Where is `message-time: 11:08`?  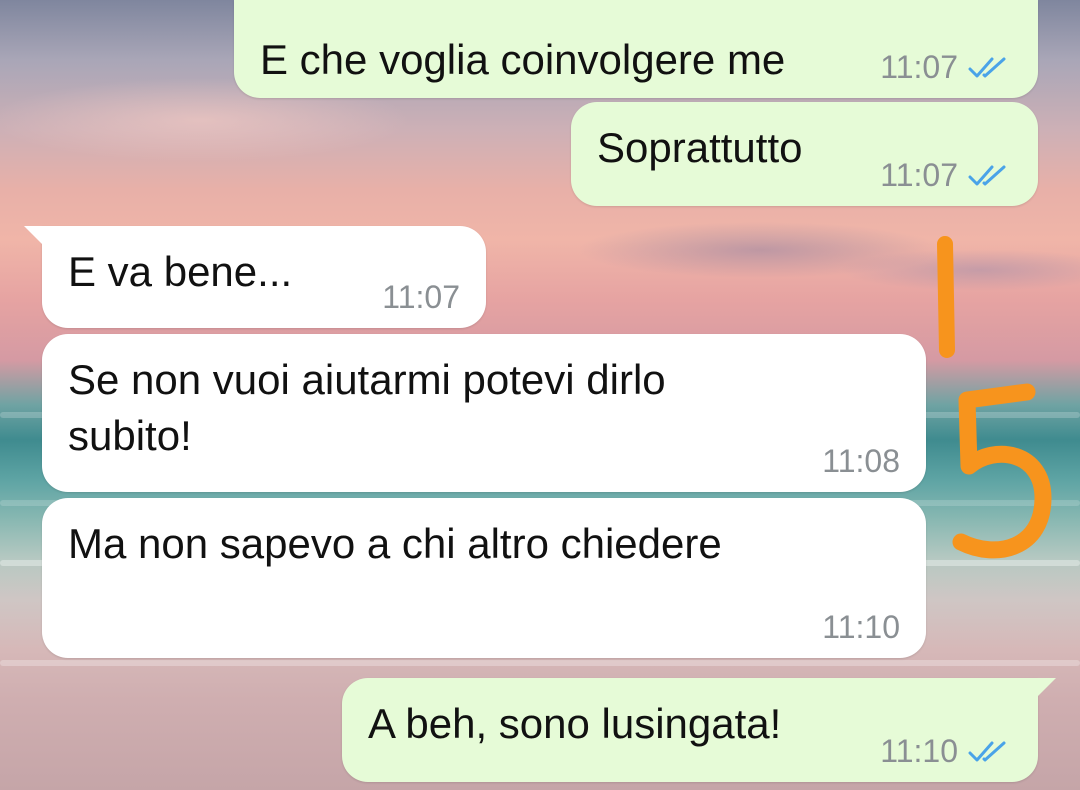
message-time: 11:08 is located at coordinates (861, 461).